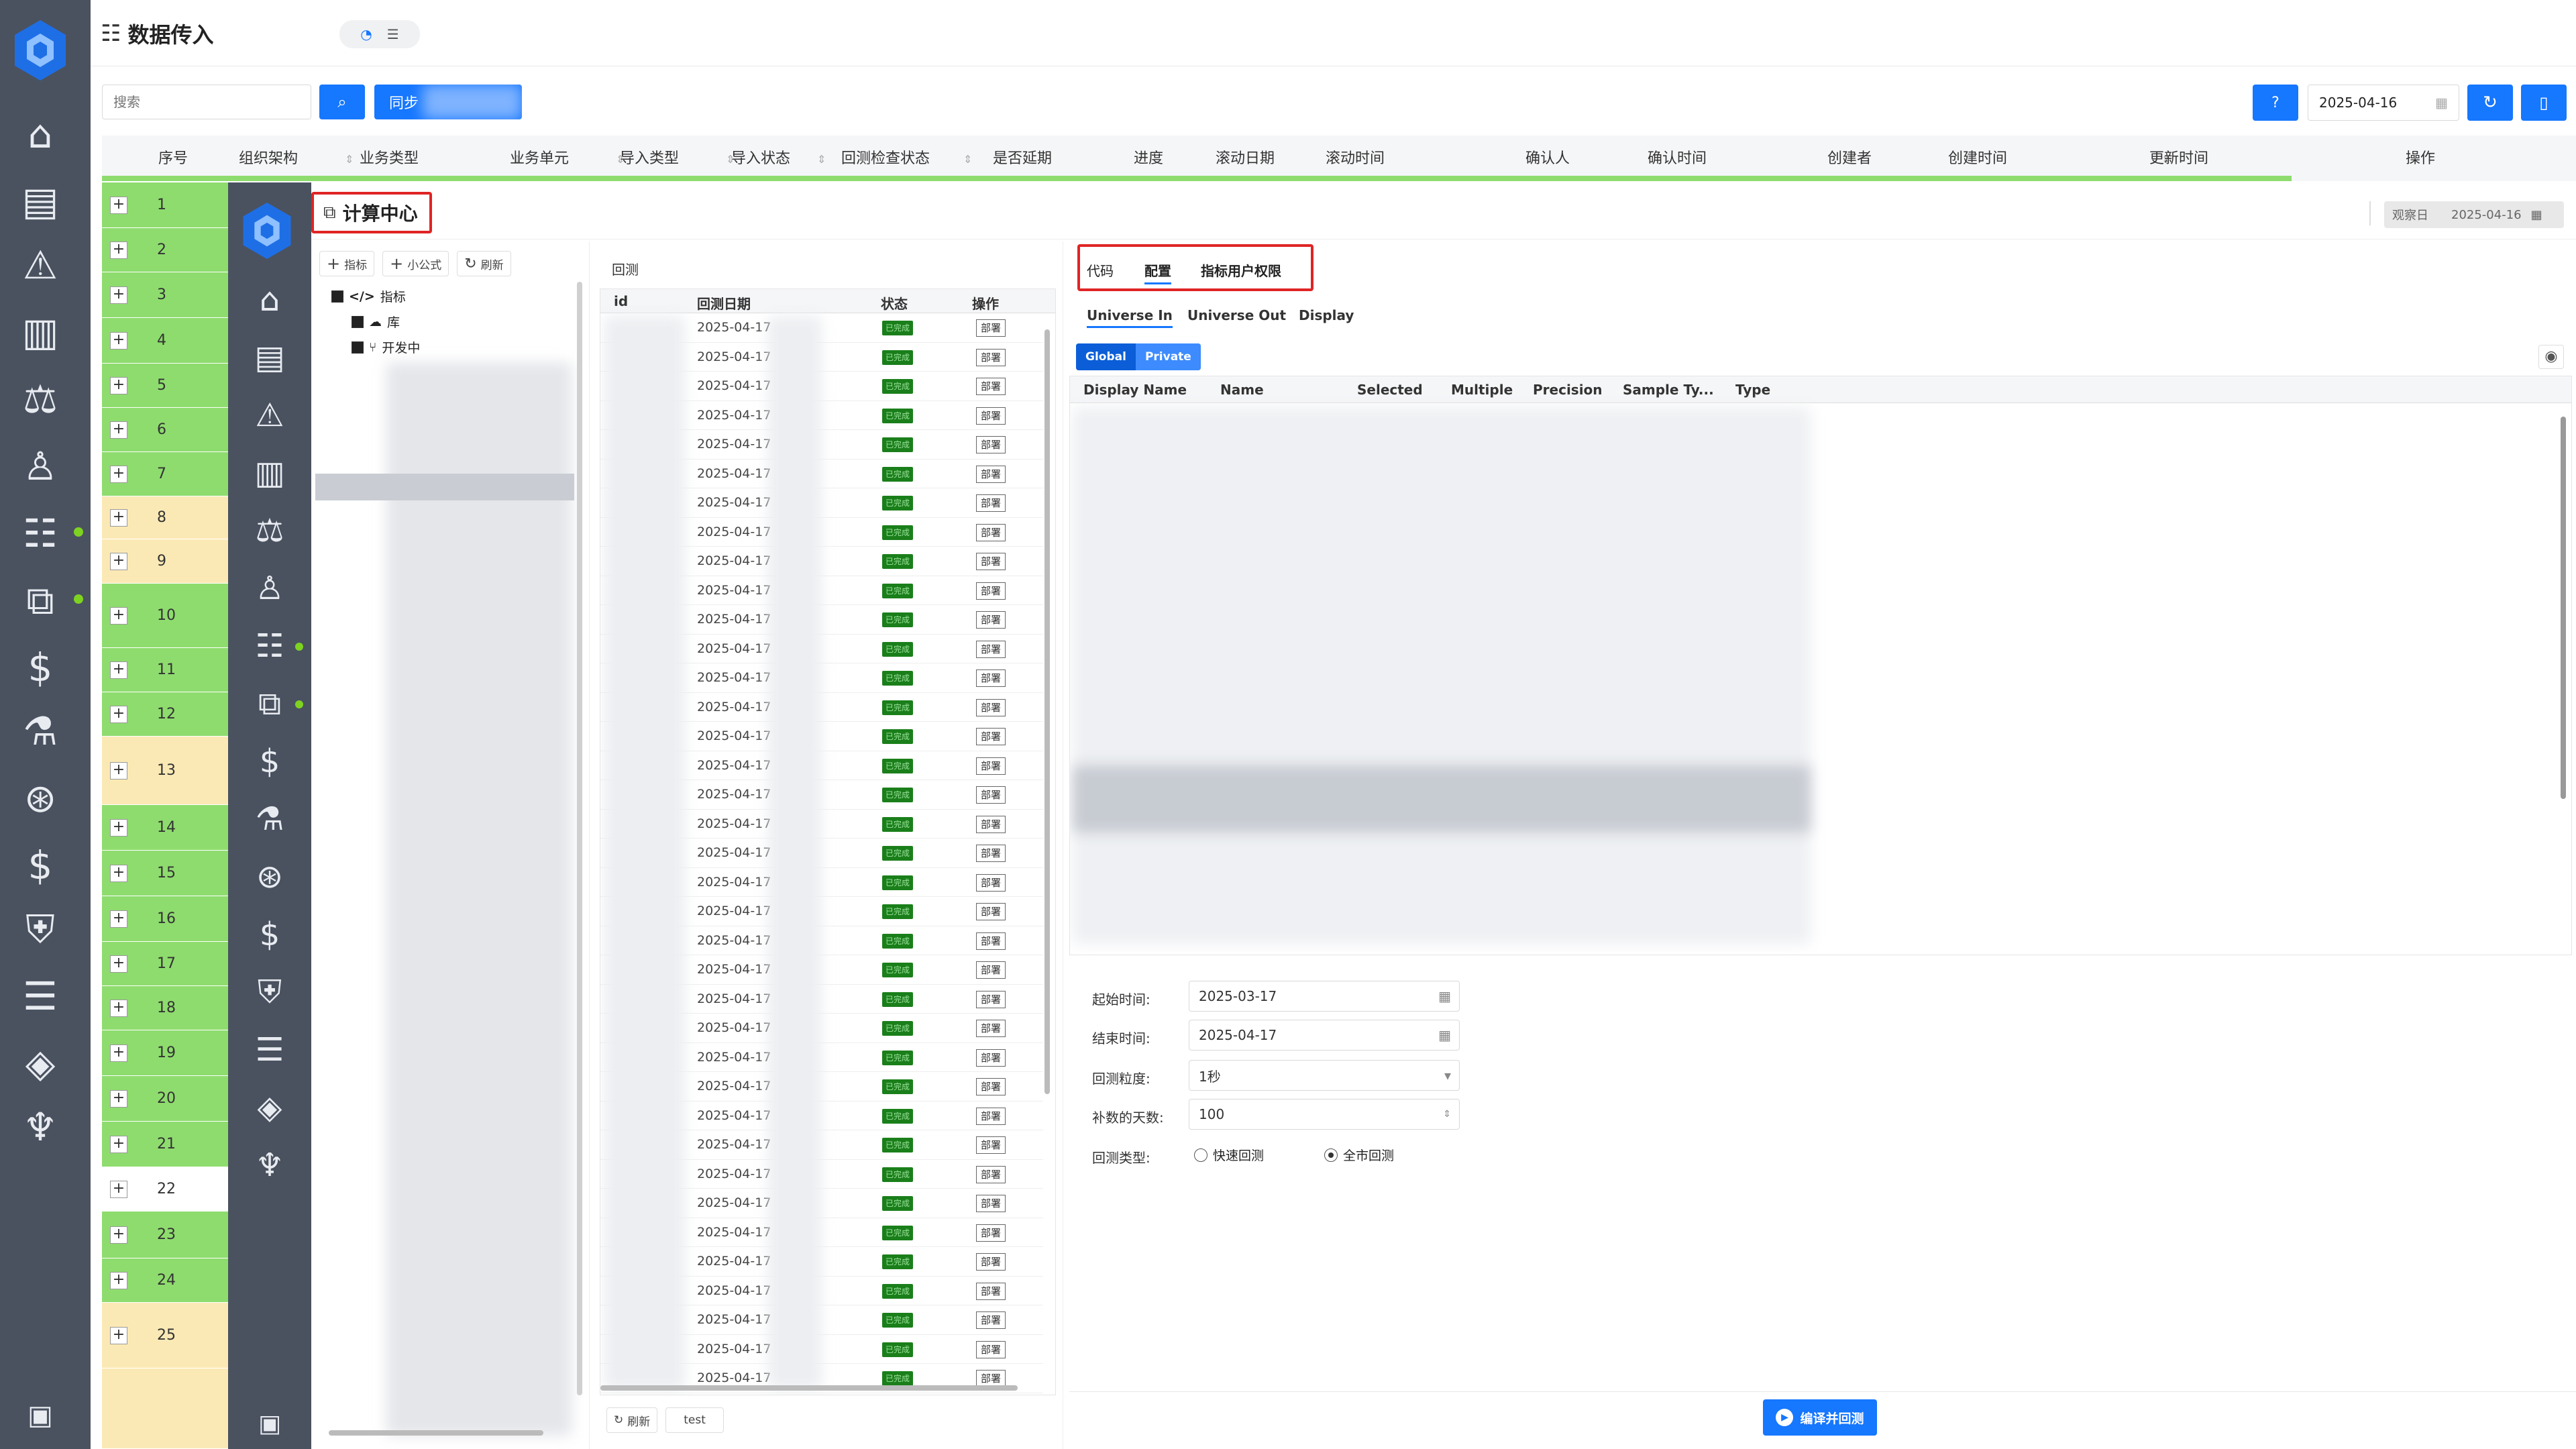  Describe the element at coordinates (1106, 356) in the screenshot. I see `toggle-global: Global` at that location.